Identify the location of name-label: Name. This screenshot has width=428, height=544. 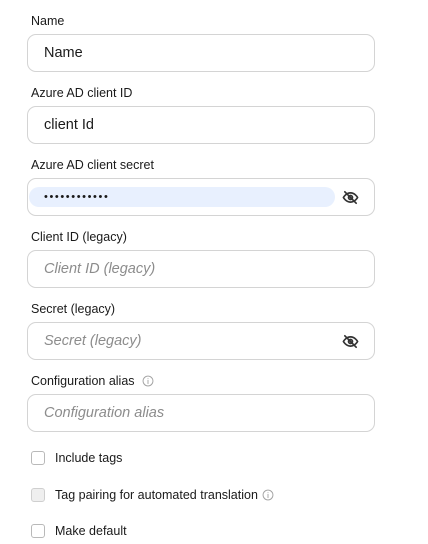
(48, 21).